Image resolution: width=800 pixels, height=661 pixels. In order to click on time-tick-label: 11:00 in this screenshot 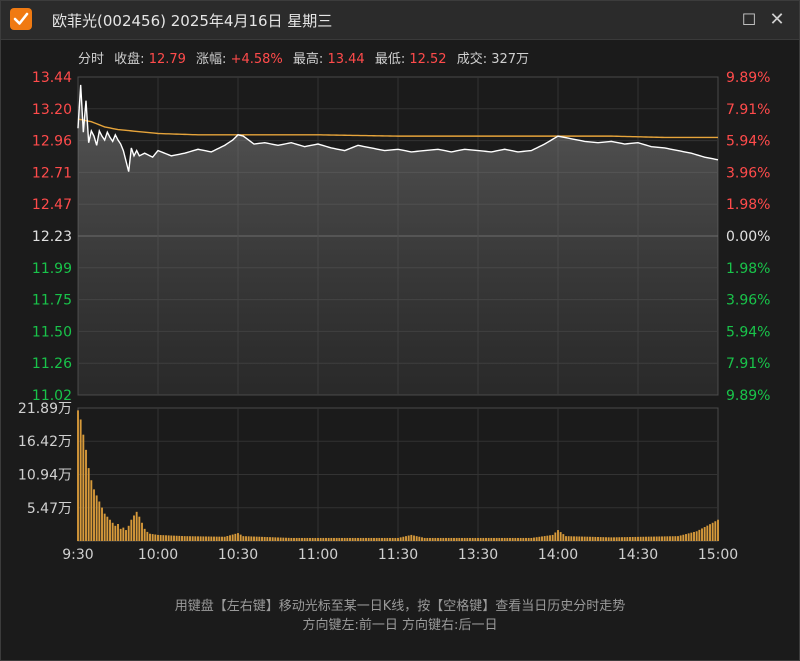, I will do `click(318, 555)`.